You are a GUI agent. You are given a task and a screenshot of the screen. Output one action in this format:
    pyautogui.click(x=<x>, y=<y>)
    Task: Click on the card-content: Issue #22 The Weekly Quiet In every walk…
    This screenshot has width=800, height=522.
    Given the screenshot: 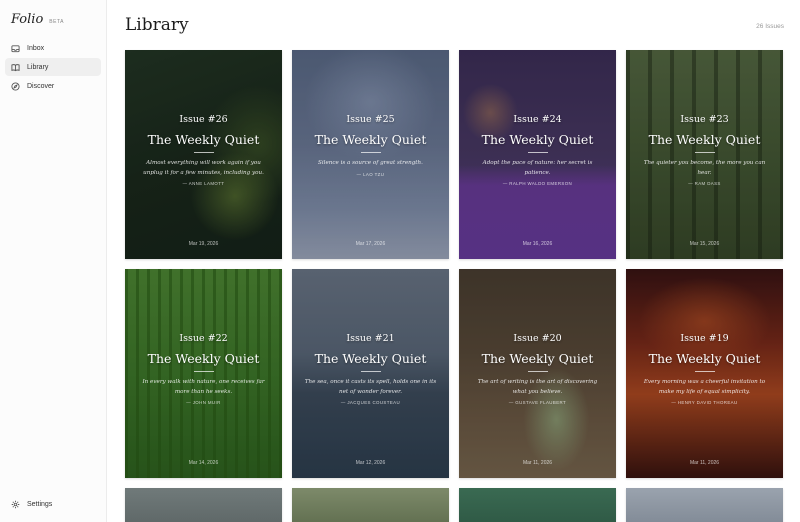 What is the action you would take?
    pyautogui.click(x=203, y=373)
    